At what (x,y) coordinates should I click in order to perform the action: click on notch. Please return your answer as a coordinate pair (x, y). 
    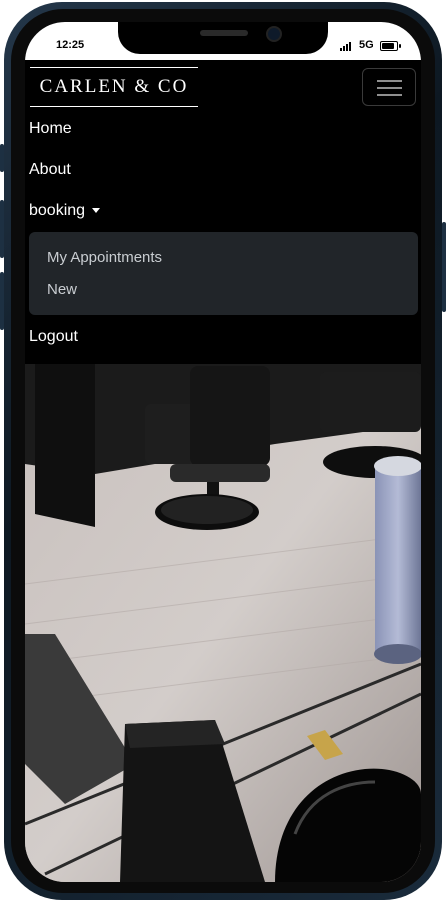
    Looking at the image, I should click on (223, 38).